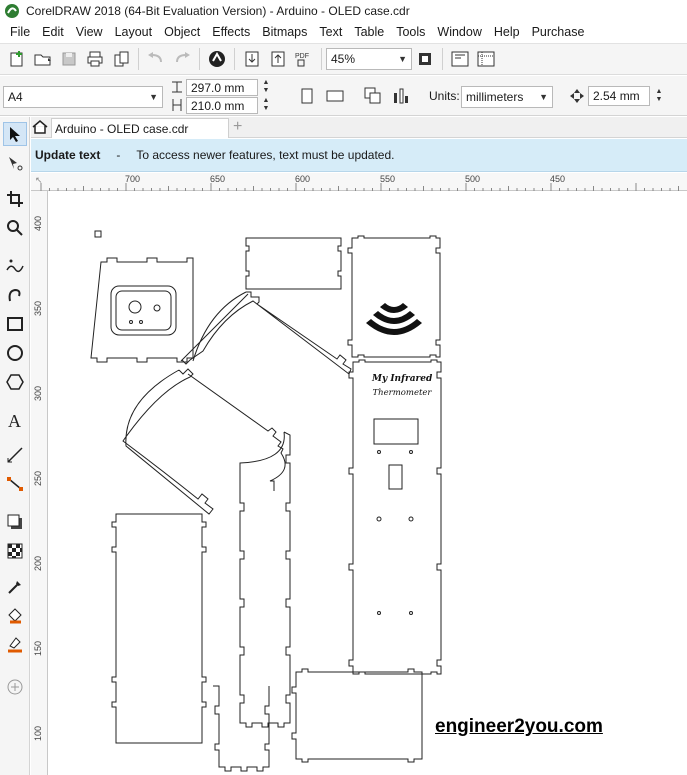 The width and height of the screenshot is (687, 775). What do you see at coordinates (395, 517) in the screenshot?
I see `front-main-panel` at bounding box center [395, 517].